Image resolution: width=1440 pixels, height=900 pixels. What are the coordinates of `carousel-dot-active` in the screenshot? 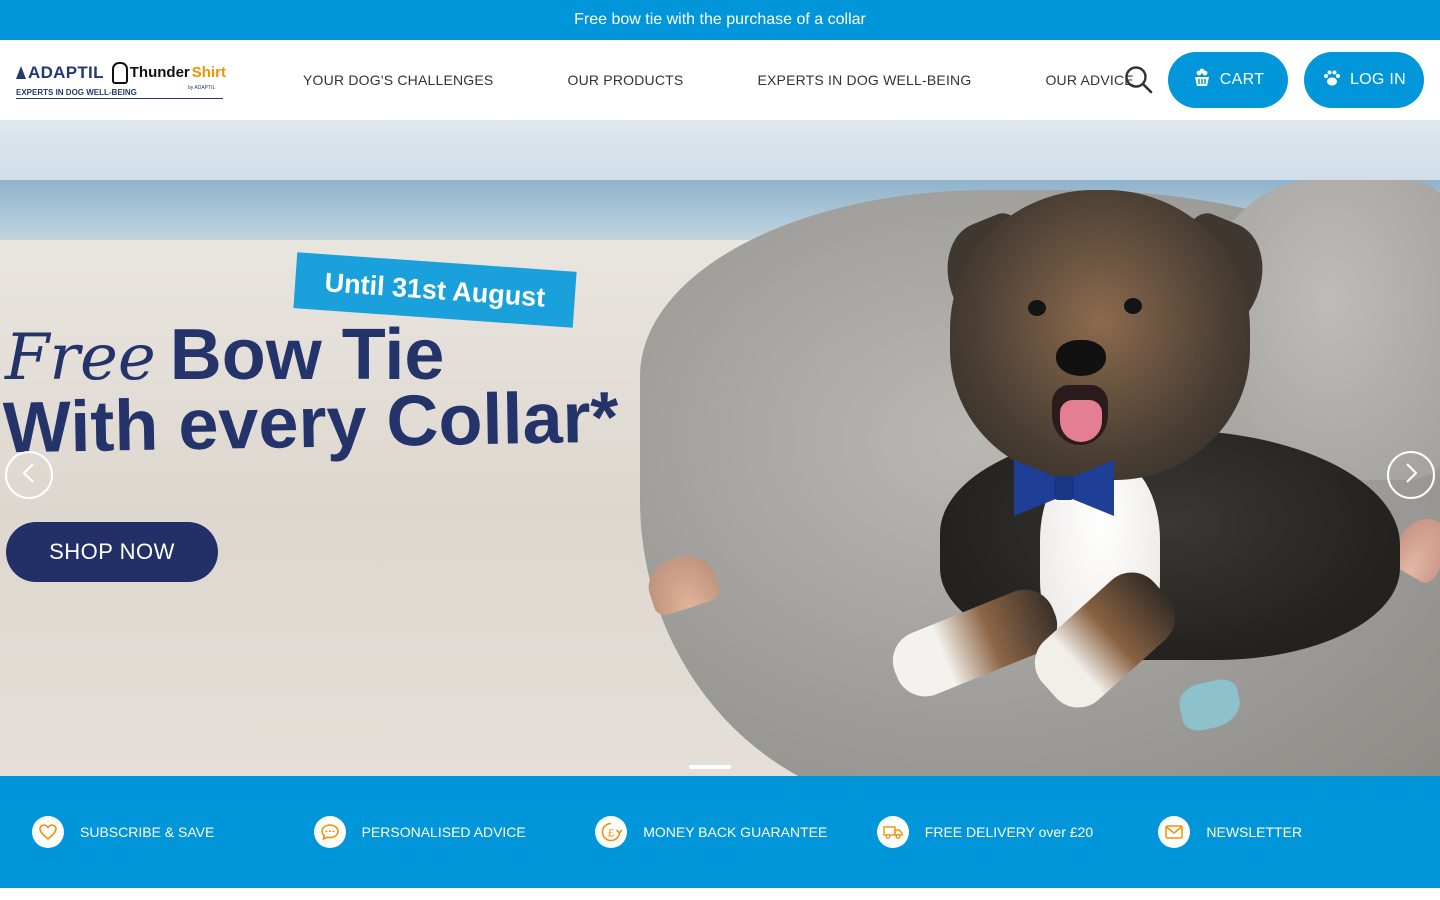 It's located at (710, 767).